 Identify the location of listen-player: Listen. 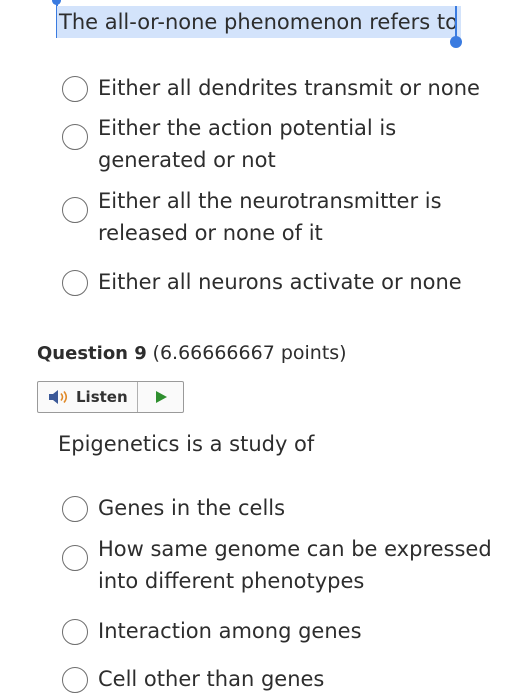
(110, 397).